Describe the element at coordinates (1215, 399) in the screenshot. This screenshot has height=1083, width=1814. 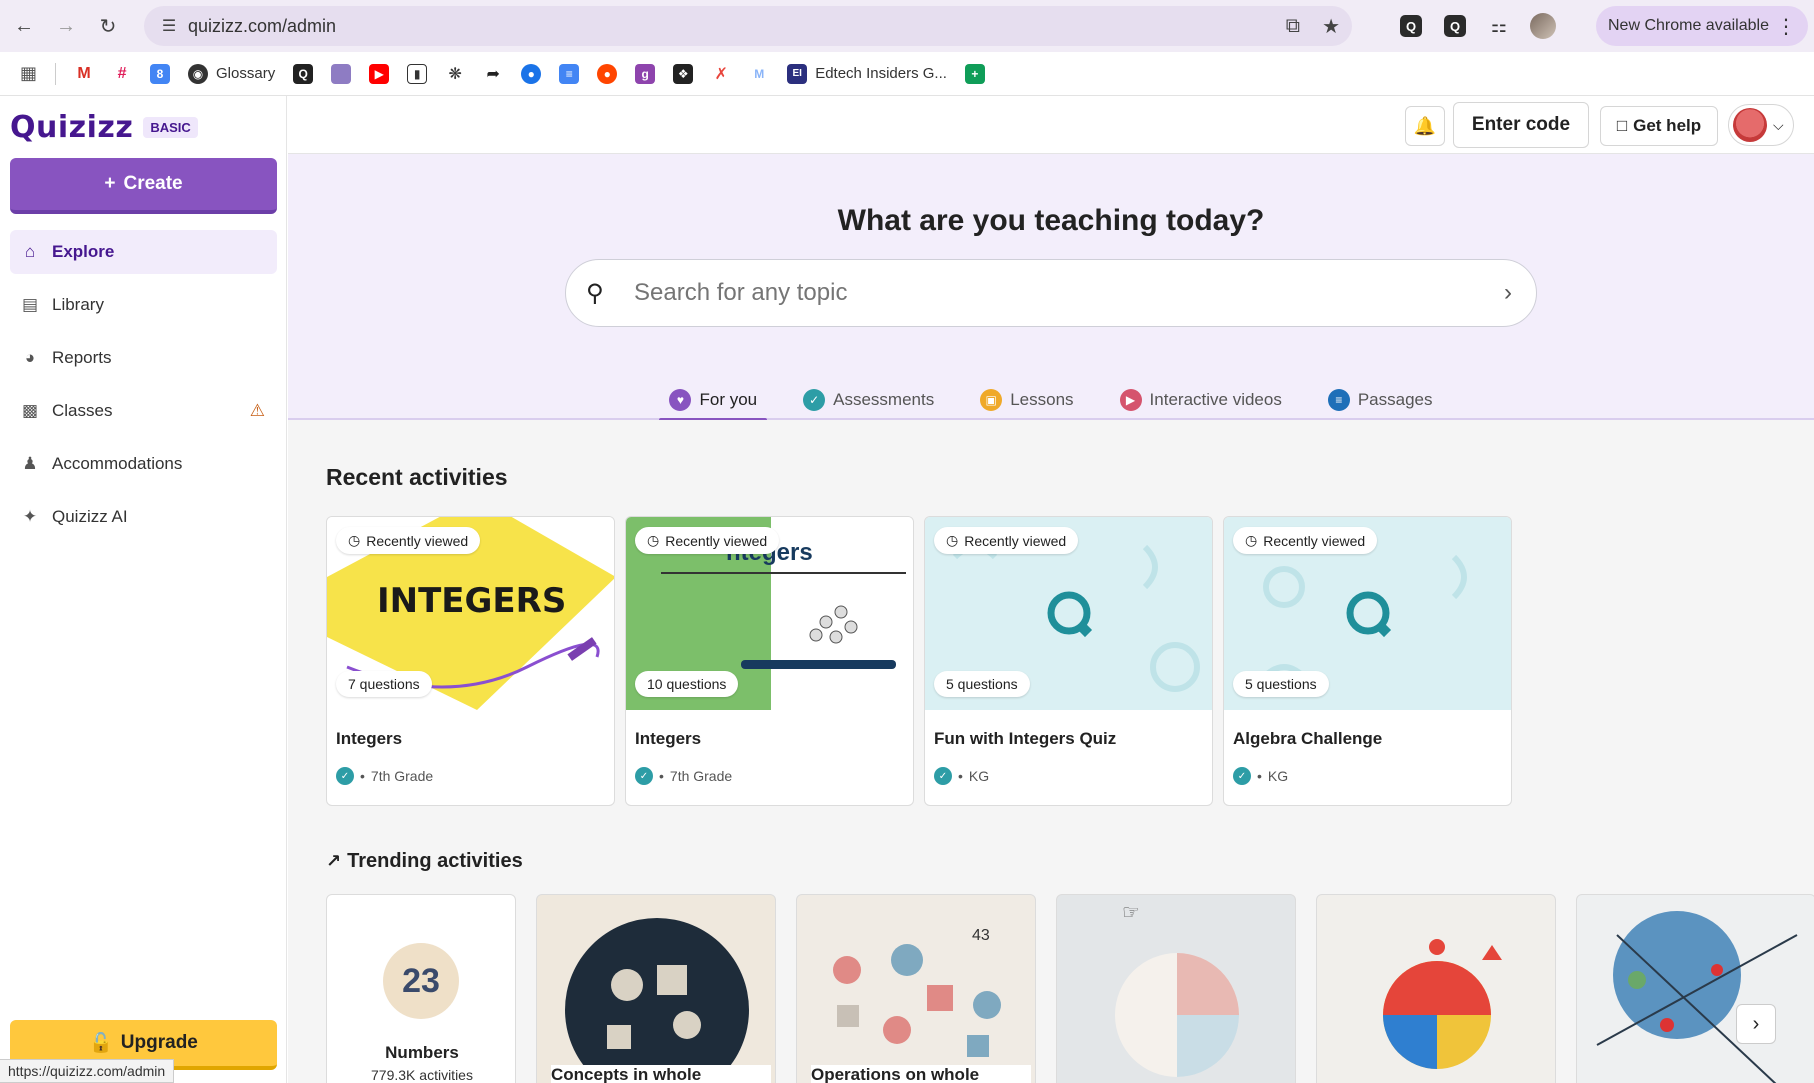
I see `tab-label: Interactive videos` at that location.